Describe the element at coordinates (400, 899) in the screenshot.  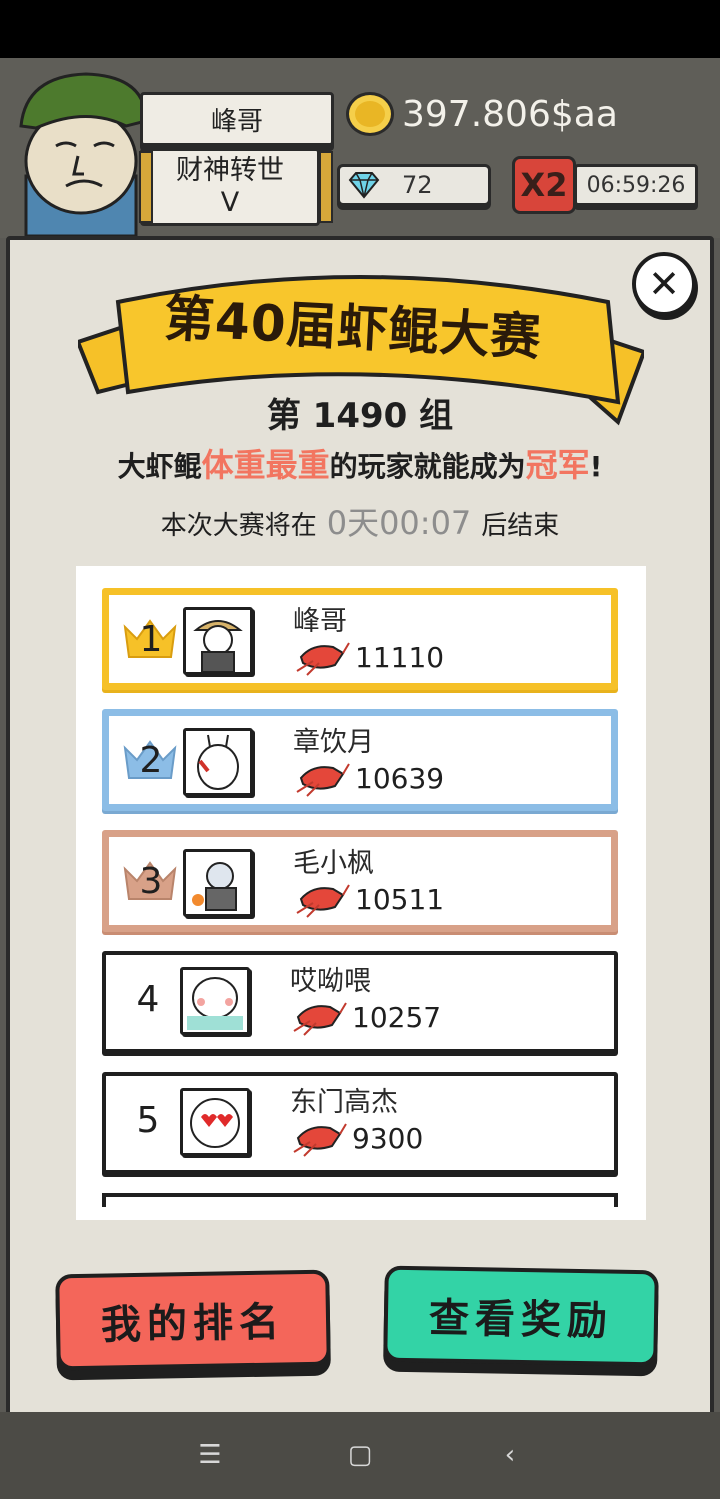
I see `player-weight: 10511` at that location.